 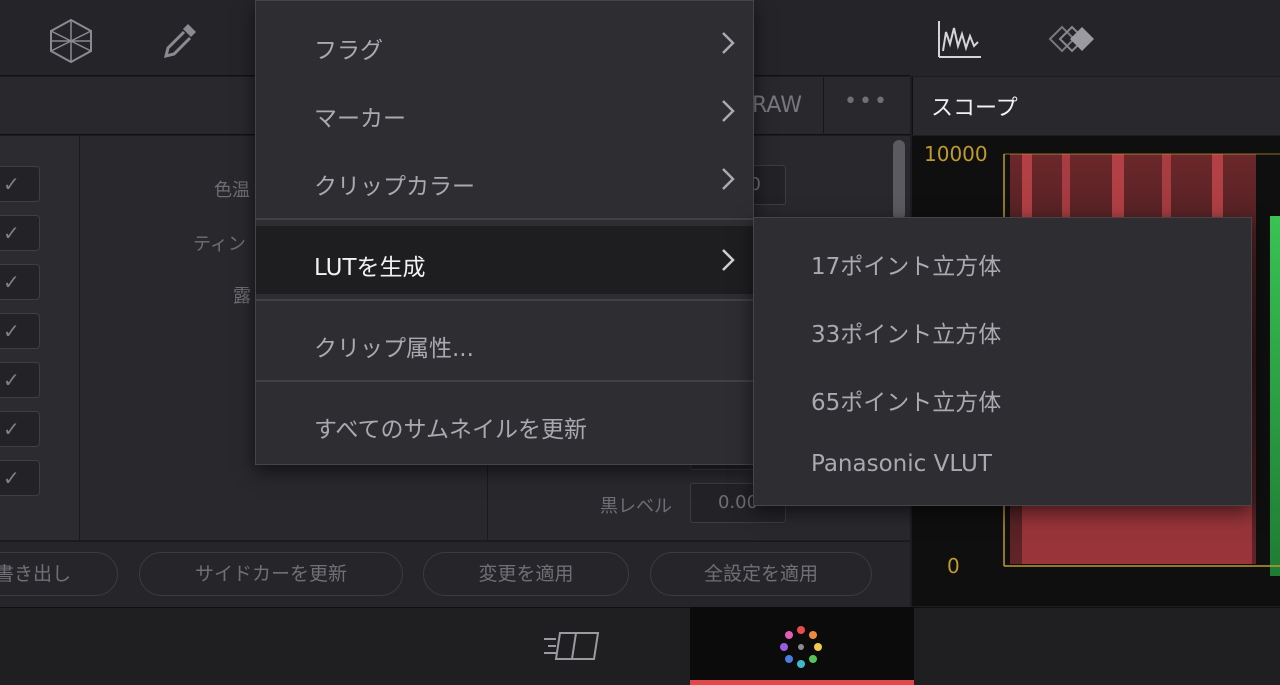 I want to click on black-level-label: 黒レベル, so click(x=636, y=506).